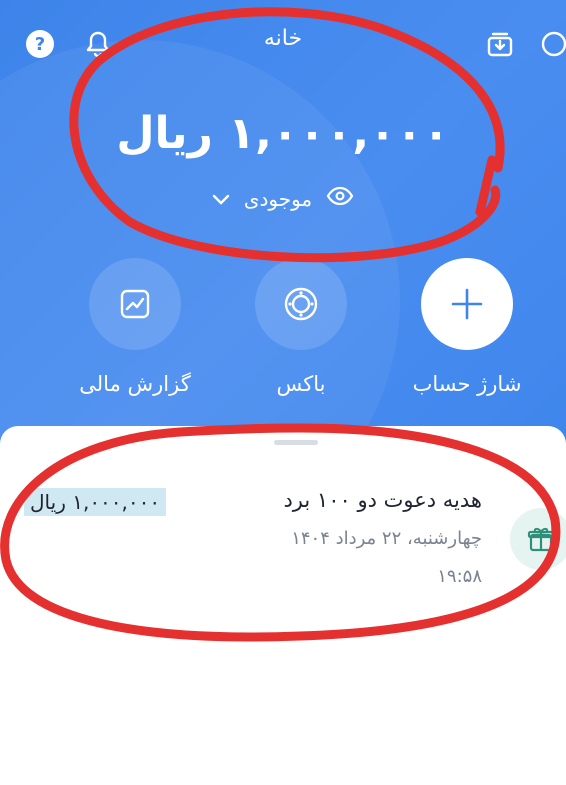 This screenshot has width=566, height=785. What do you see at coordinates (283, 38) in the screenshot?
I see `page-title: خانه` at bounding box center [283, 38].